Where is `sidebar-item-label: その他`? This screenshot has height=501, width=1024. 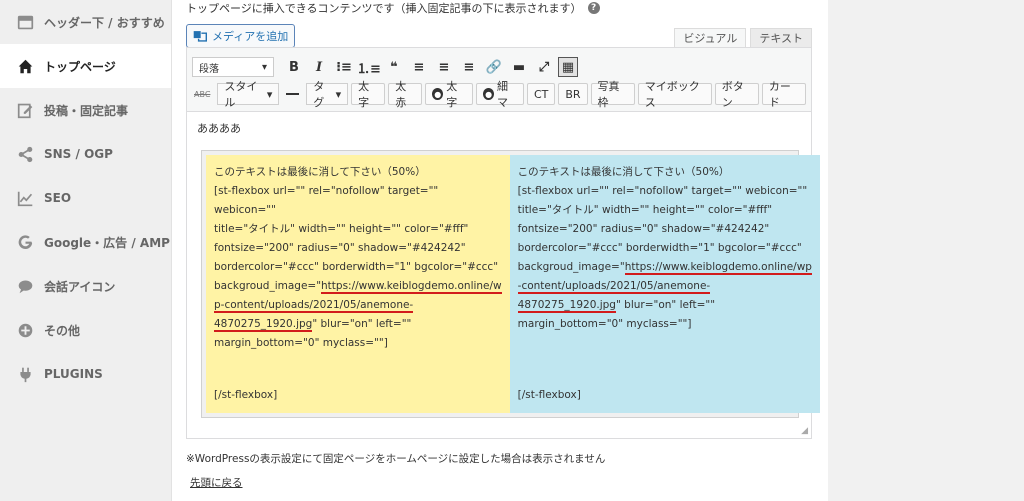
sidebar-item-label: その他 is located at coordinates (62, 330).